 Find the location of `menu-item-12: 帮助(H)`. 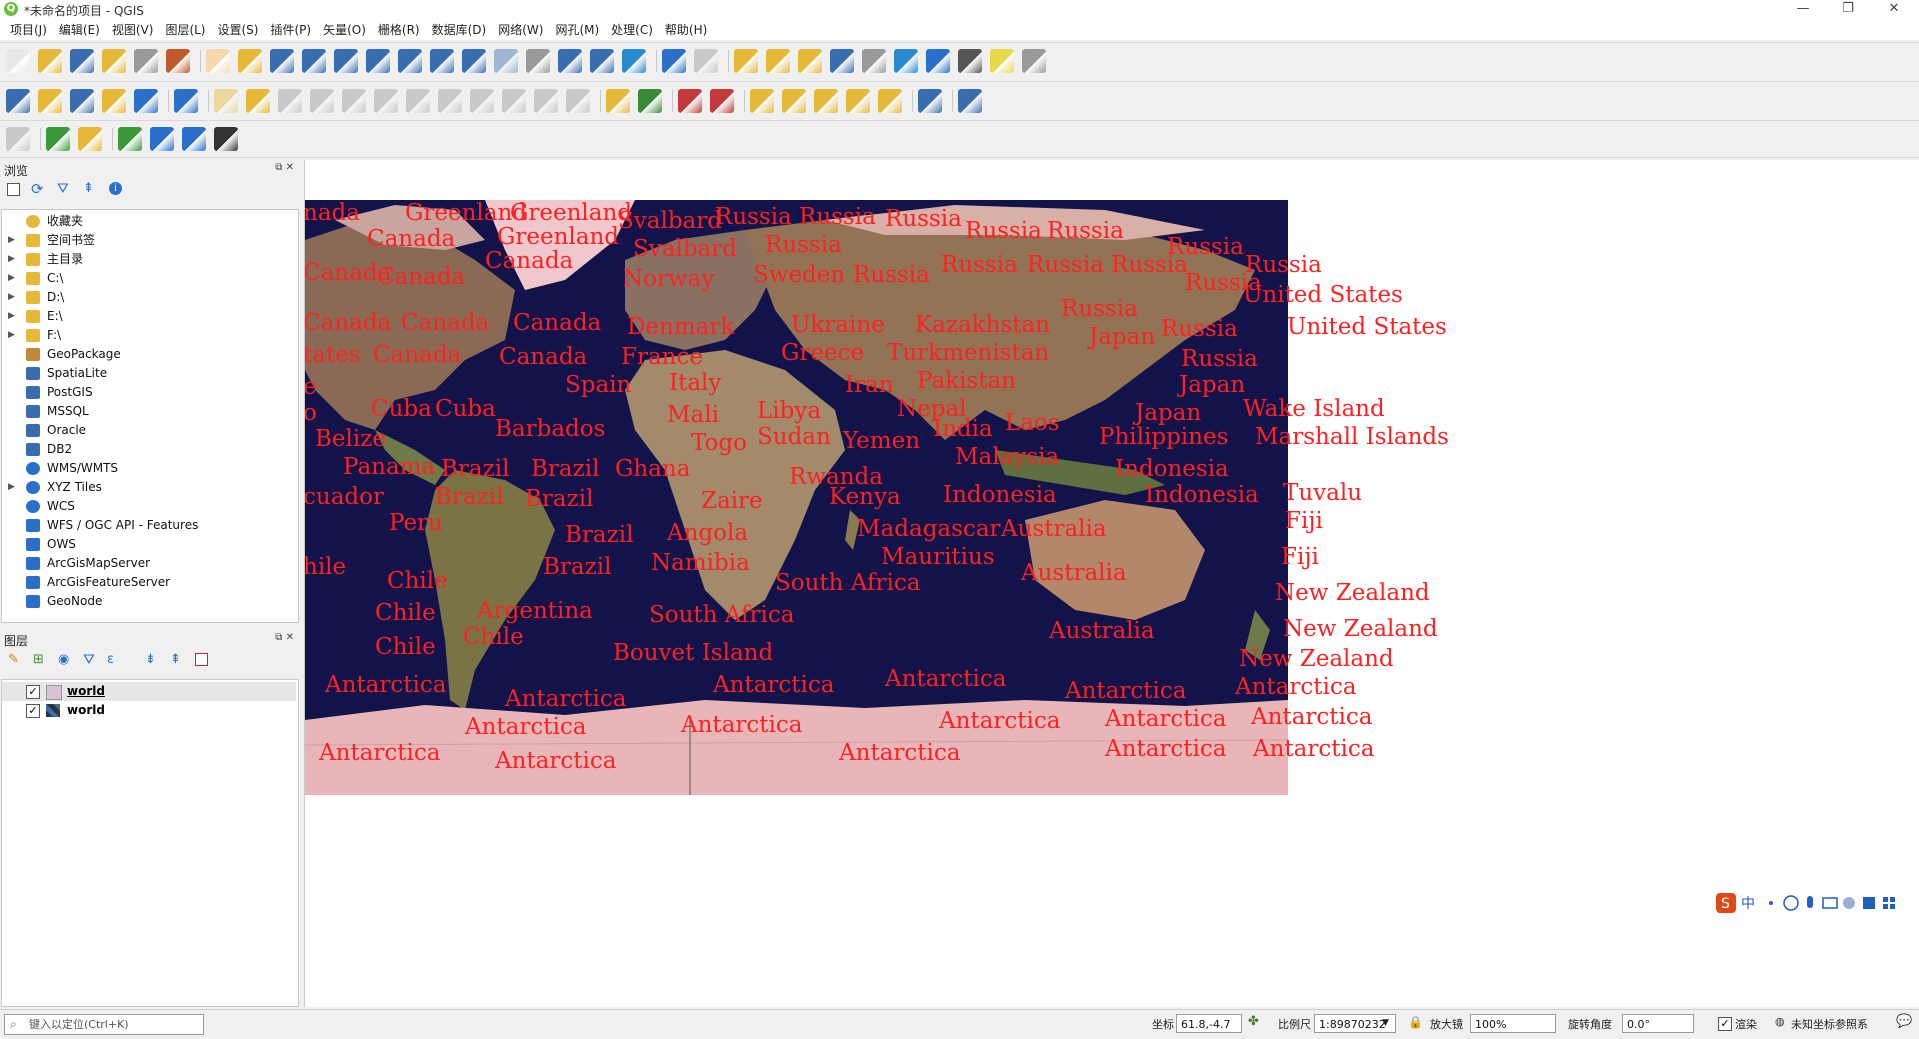

menu-item-12: 帮助(H) is located at coordinates (686, 30).